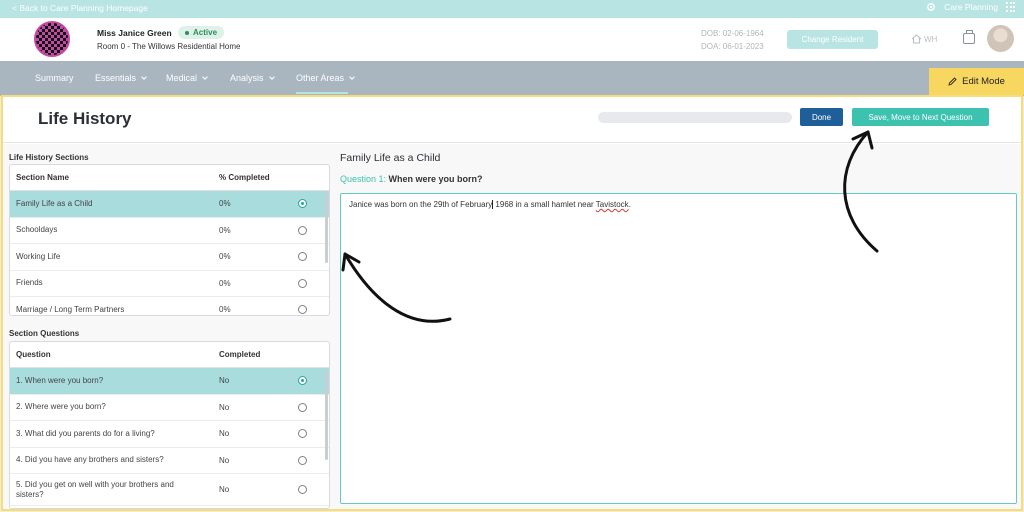 The image size is (1024, 512). Describe the element at coordinates (976, 81) in the screenshot. I see `edit-mode-button: Edit Mode` at that location.